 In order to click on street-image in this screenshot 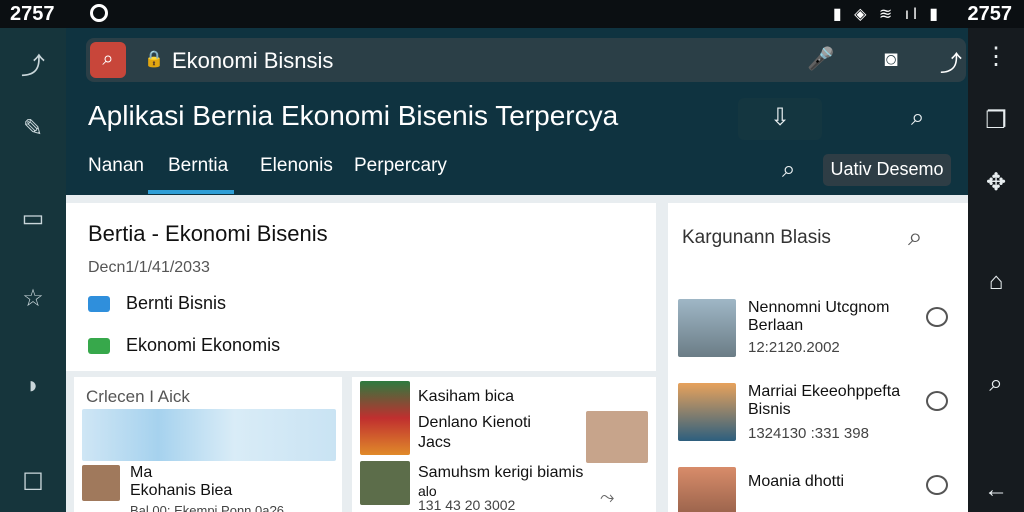, I will do `click(385, 483)`.